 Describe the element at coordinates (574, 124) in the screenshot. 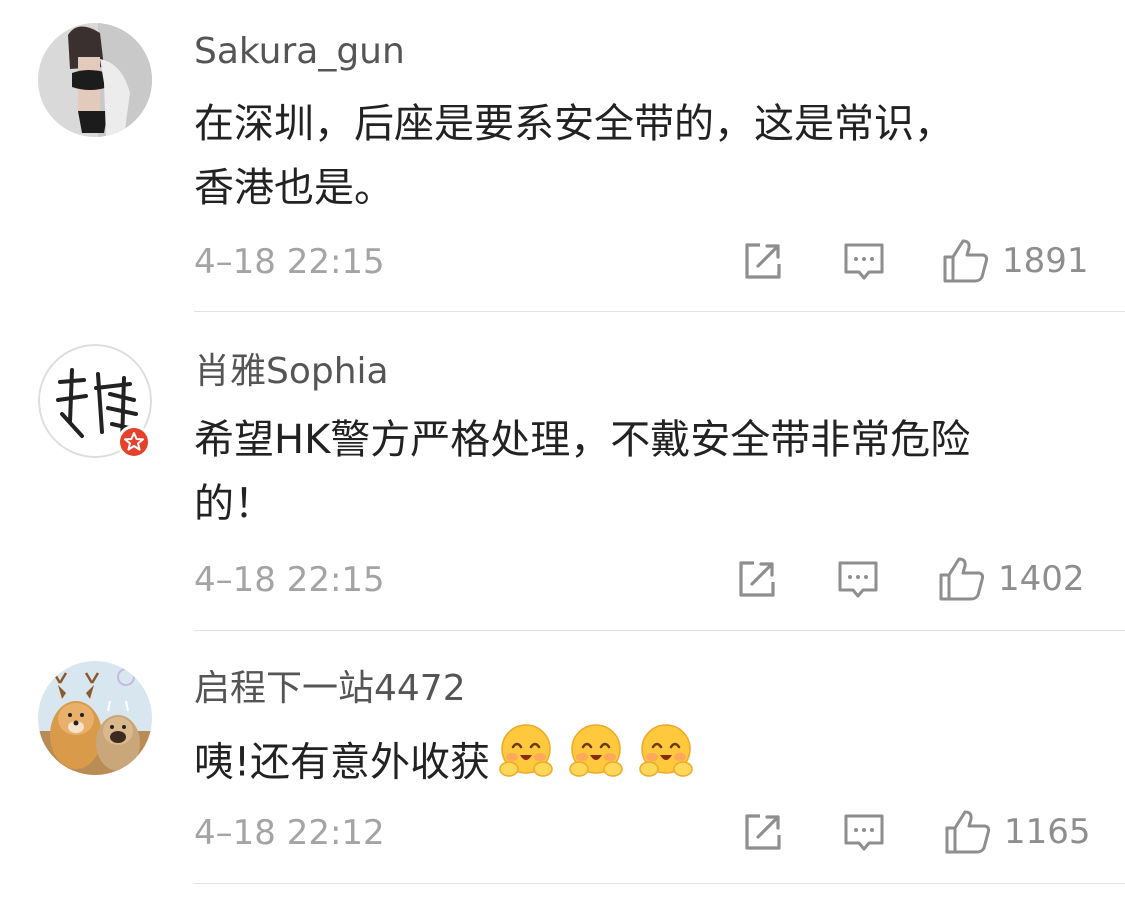

I see `comment-text-line: 在深圳，后座是要系安全带的，这是常识，` at that location.